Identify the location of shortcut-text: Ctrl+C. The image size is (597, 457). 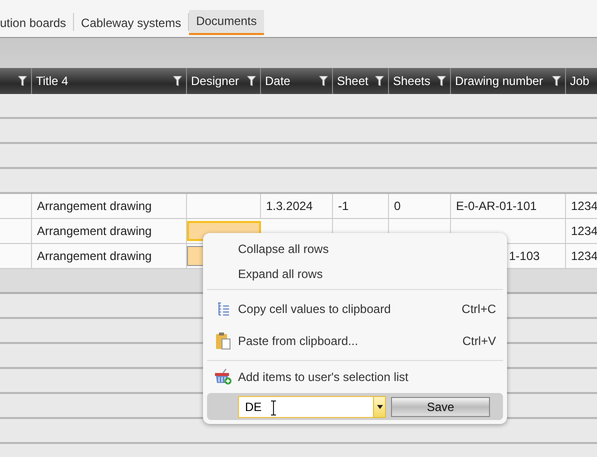
(479, 309).